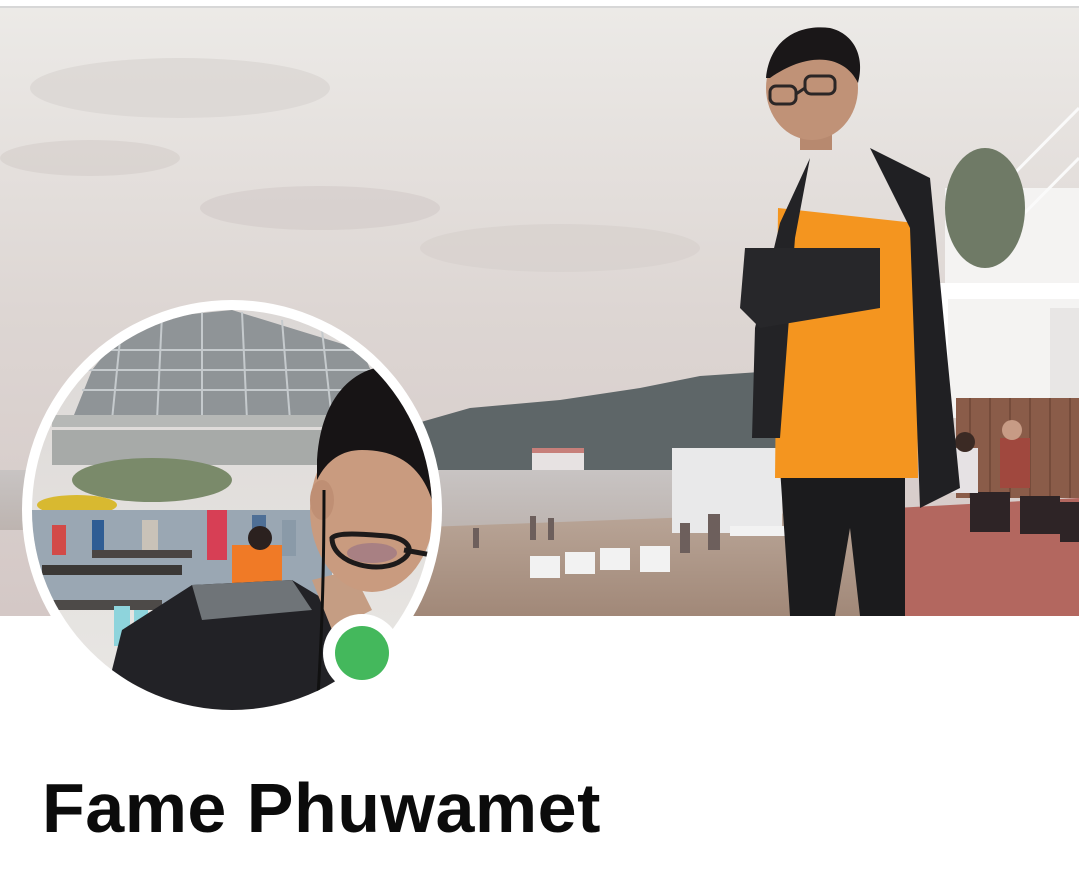 The image size is (1079, 888). What do you see at coordinates (539, 4) in the screenshot?
I see `top-divider` at bounding box center [539, 4].